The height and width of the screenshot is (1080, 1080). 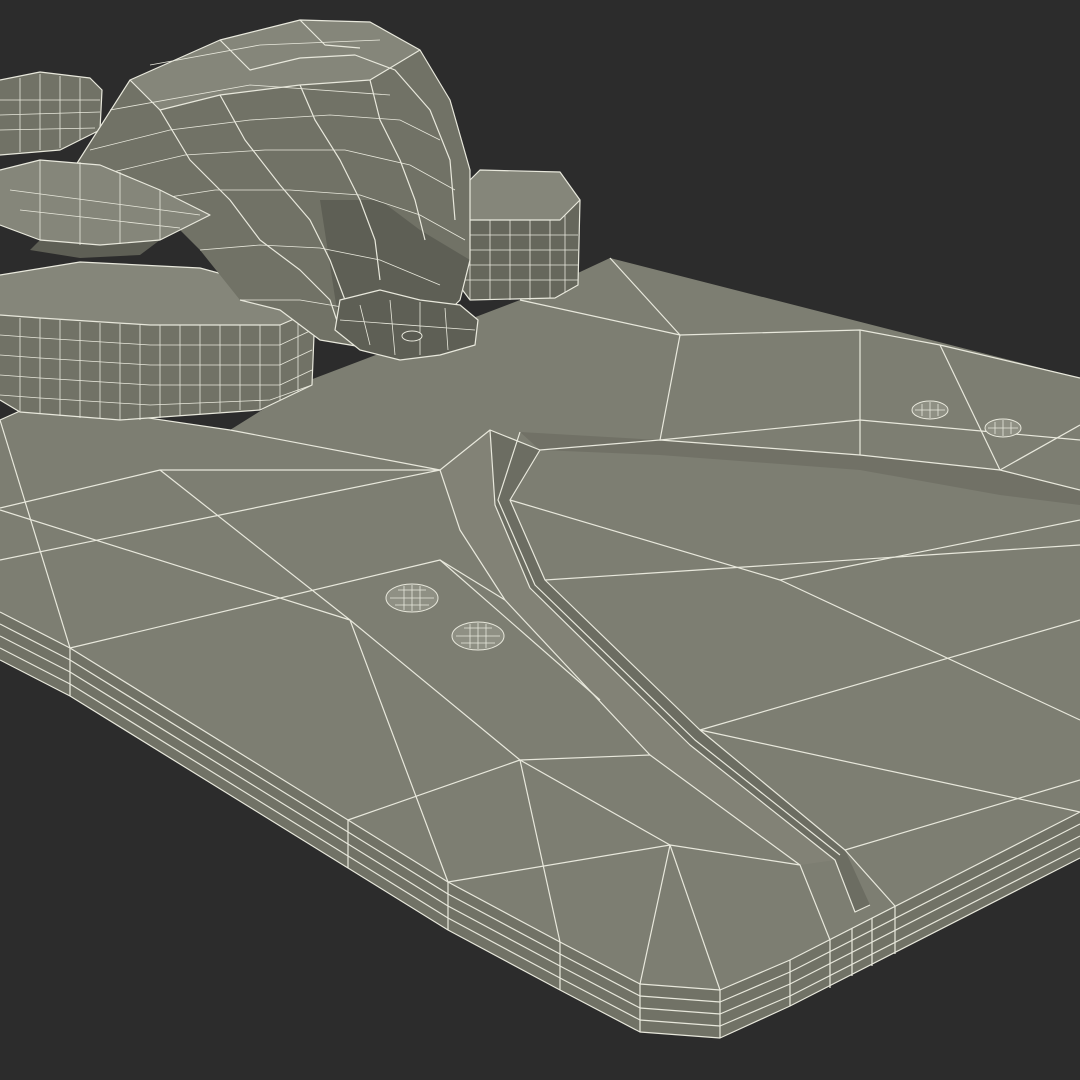 I want to click on rear-base-puck, so click(x=517, y=235).